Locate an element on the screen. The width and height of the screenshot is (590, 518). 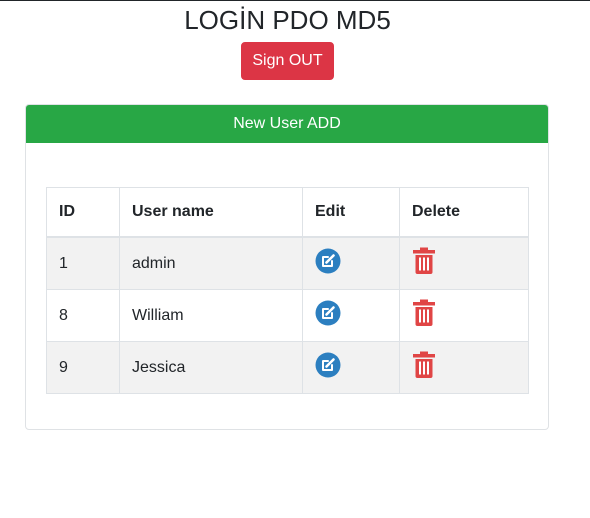
user-name-cell: William is located at coordinates (211, 315).